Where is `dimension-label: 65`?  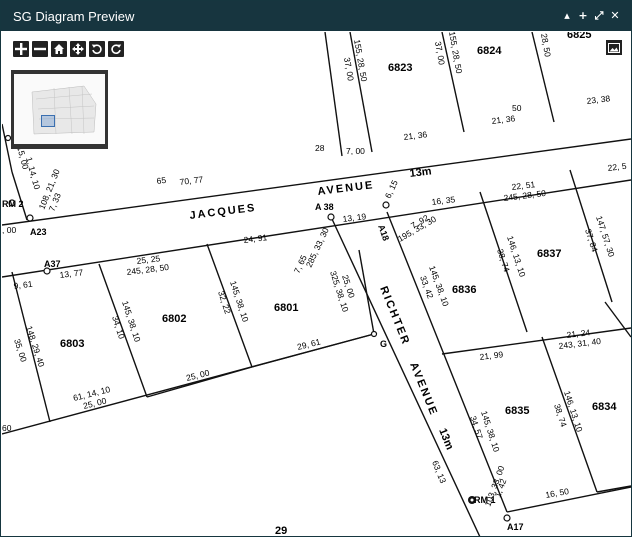 dimension-label: 65 is located at coordinates (161, 180).